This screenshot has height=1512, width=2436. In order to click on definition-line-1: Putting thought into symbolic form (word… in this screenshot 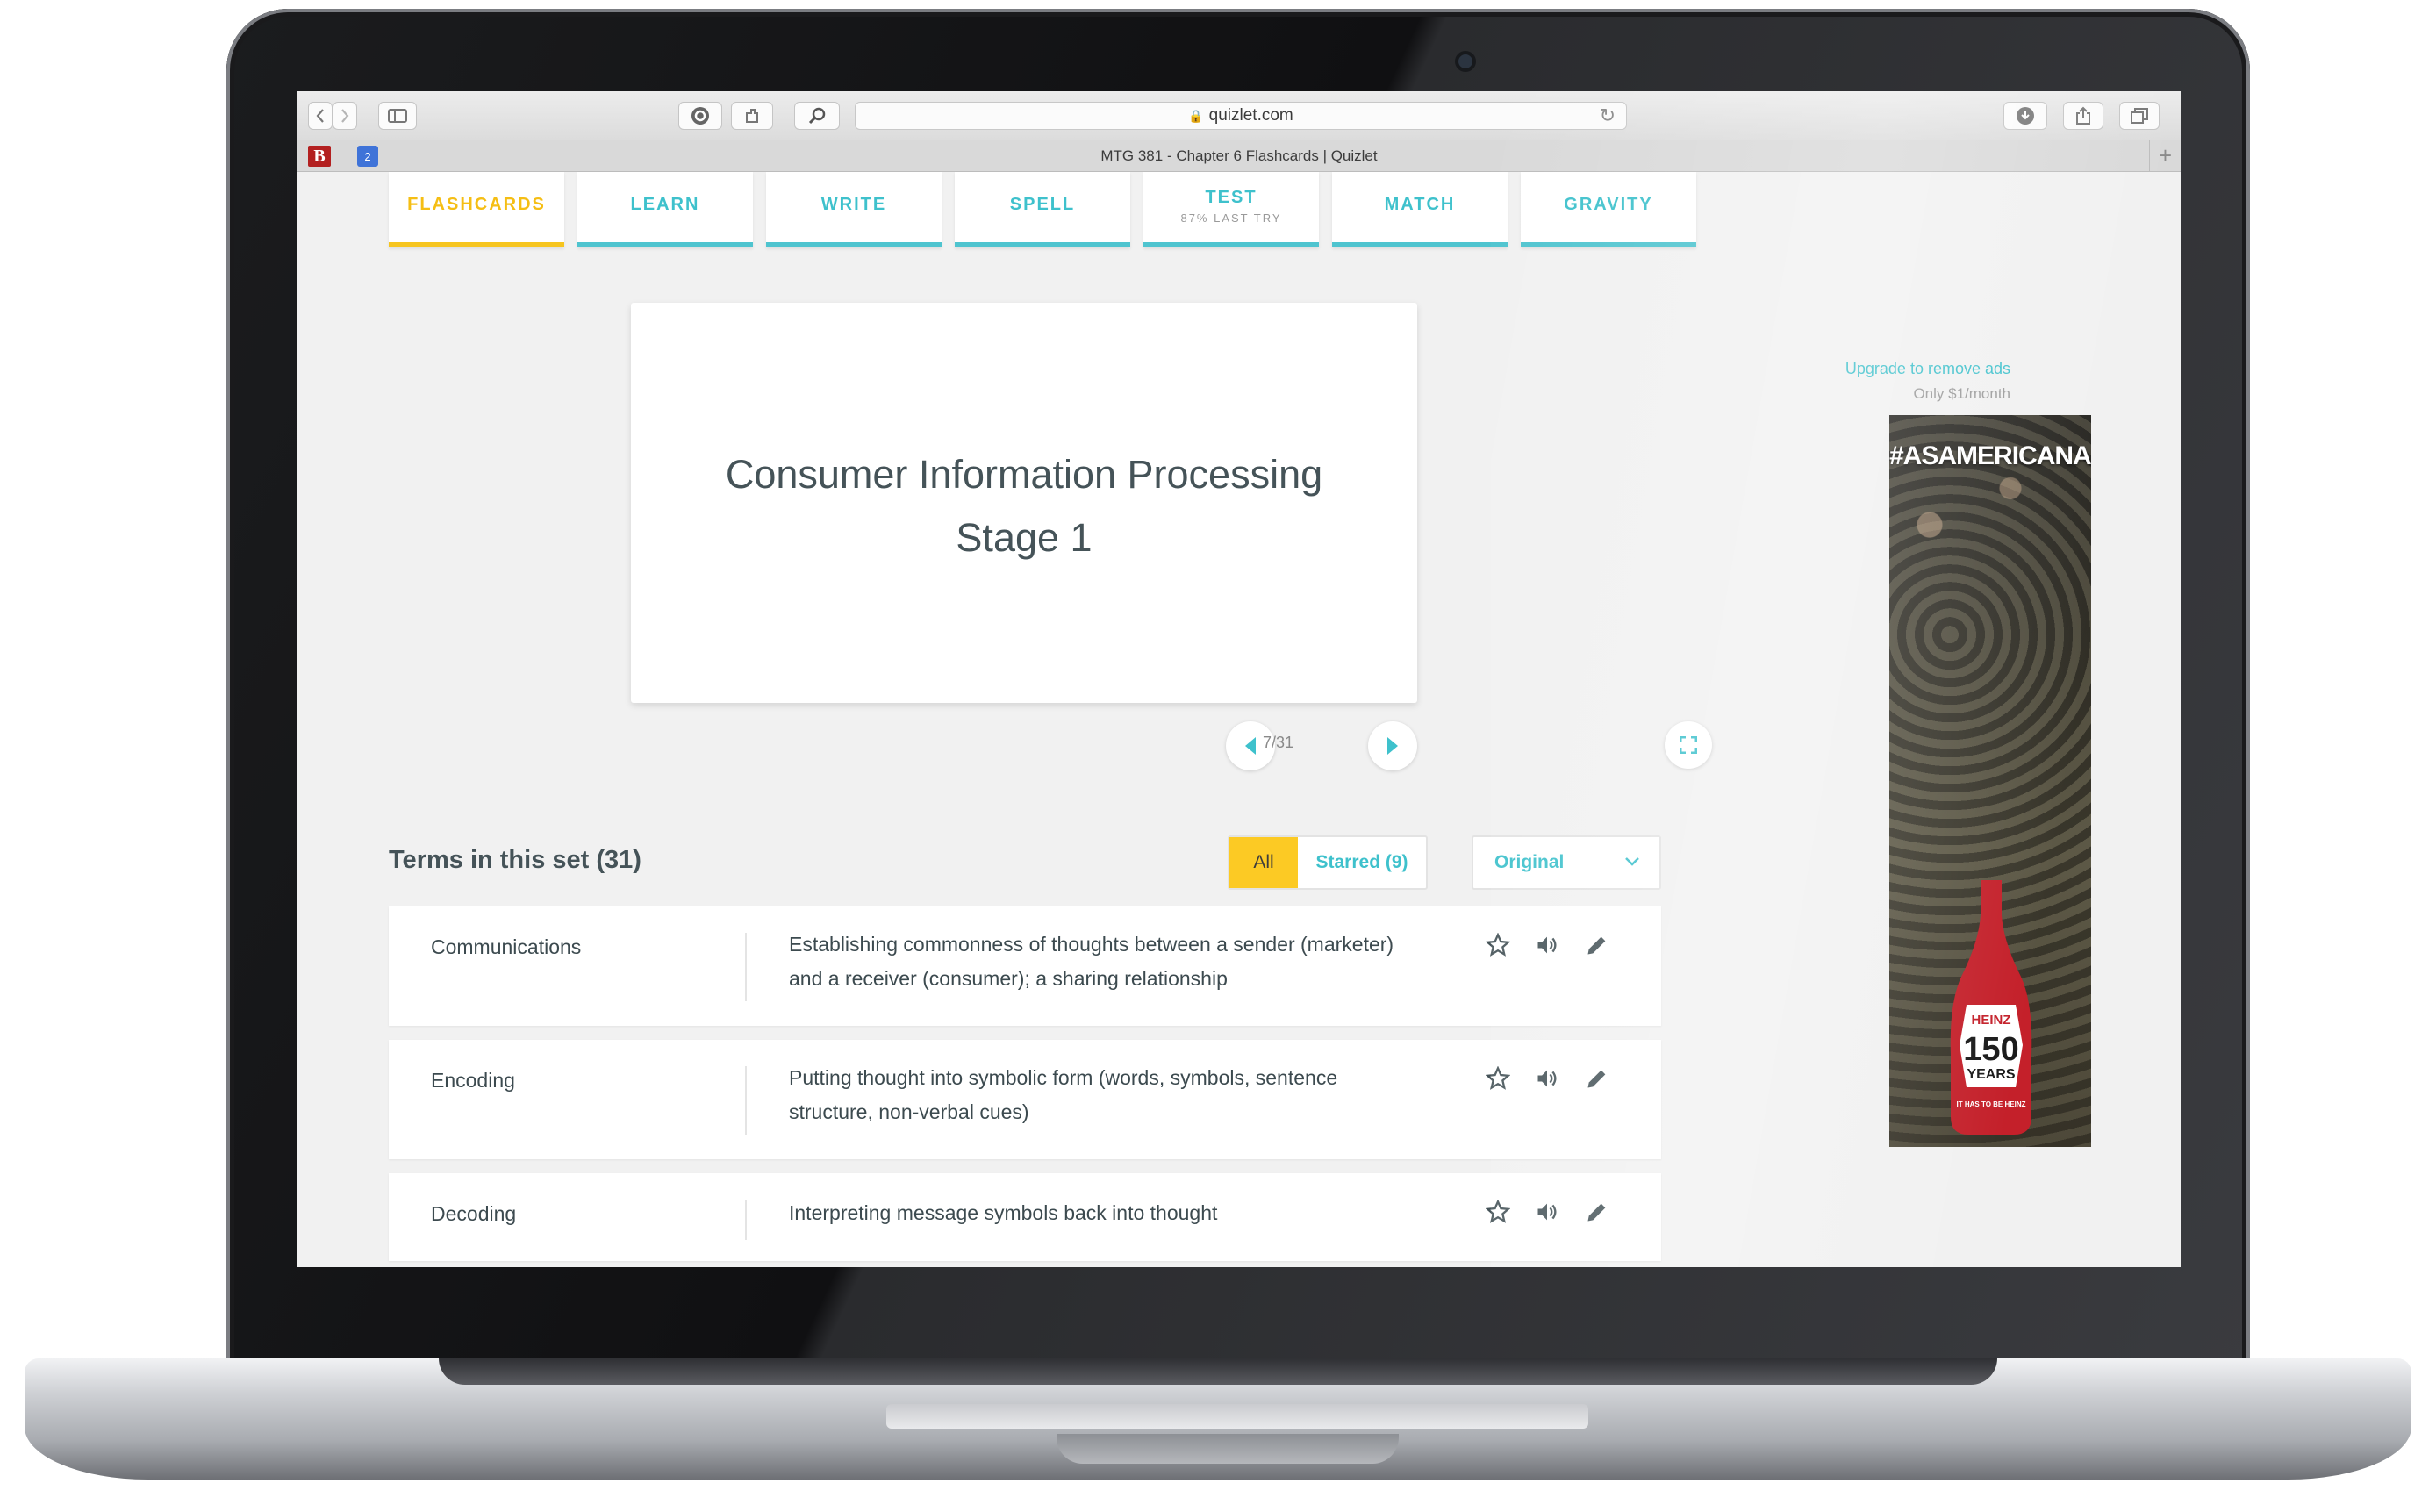, I will do `click(1063, 1078)`.